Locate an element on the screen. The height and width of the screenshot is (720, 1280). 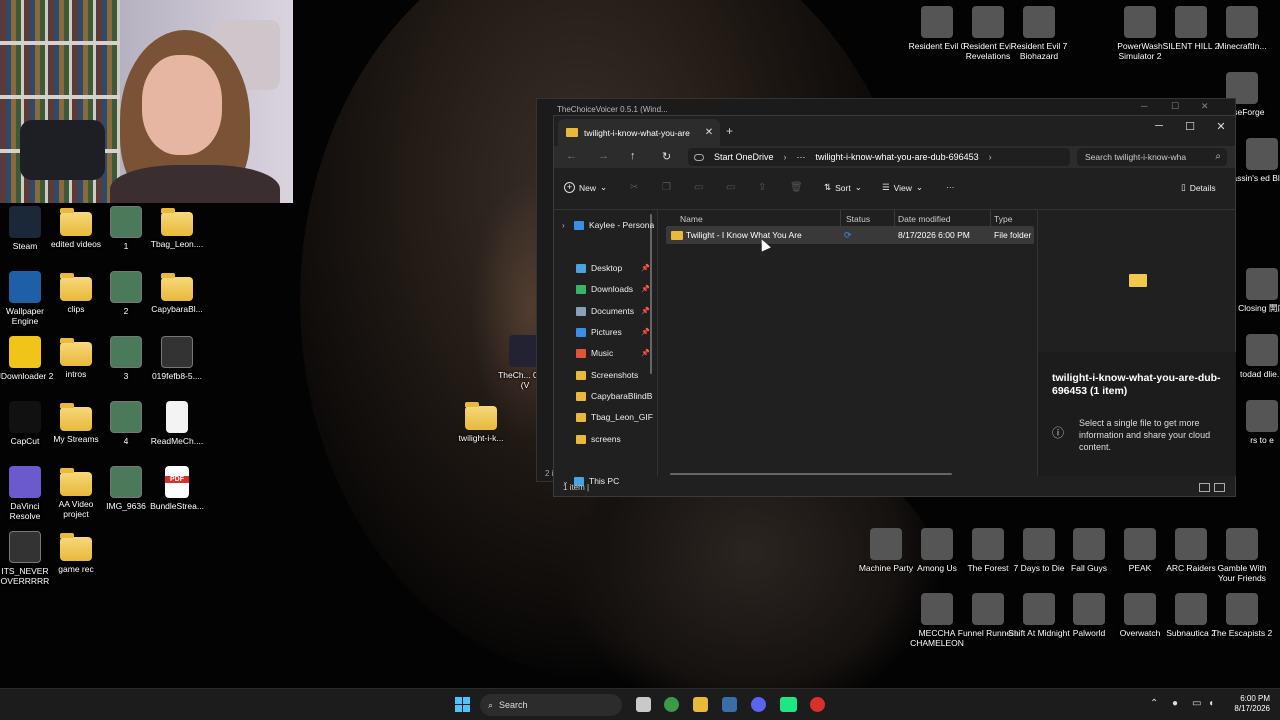
sidebar-item: Documents 📌 is located at coordinates (608, 311).